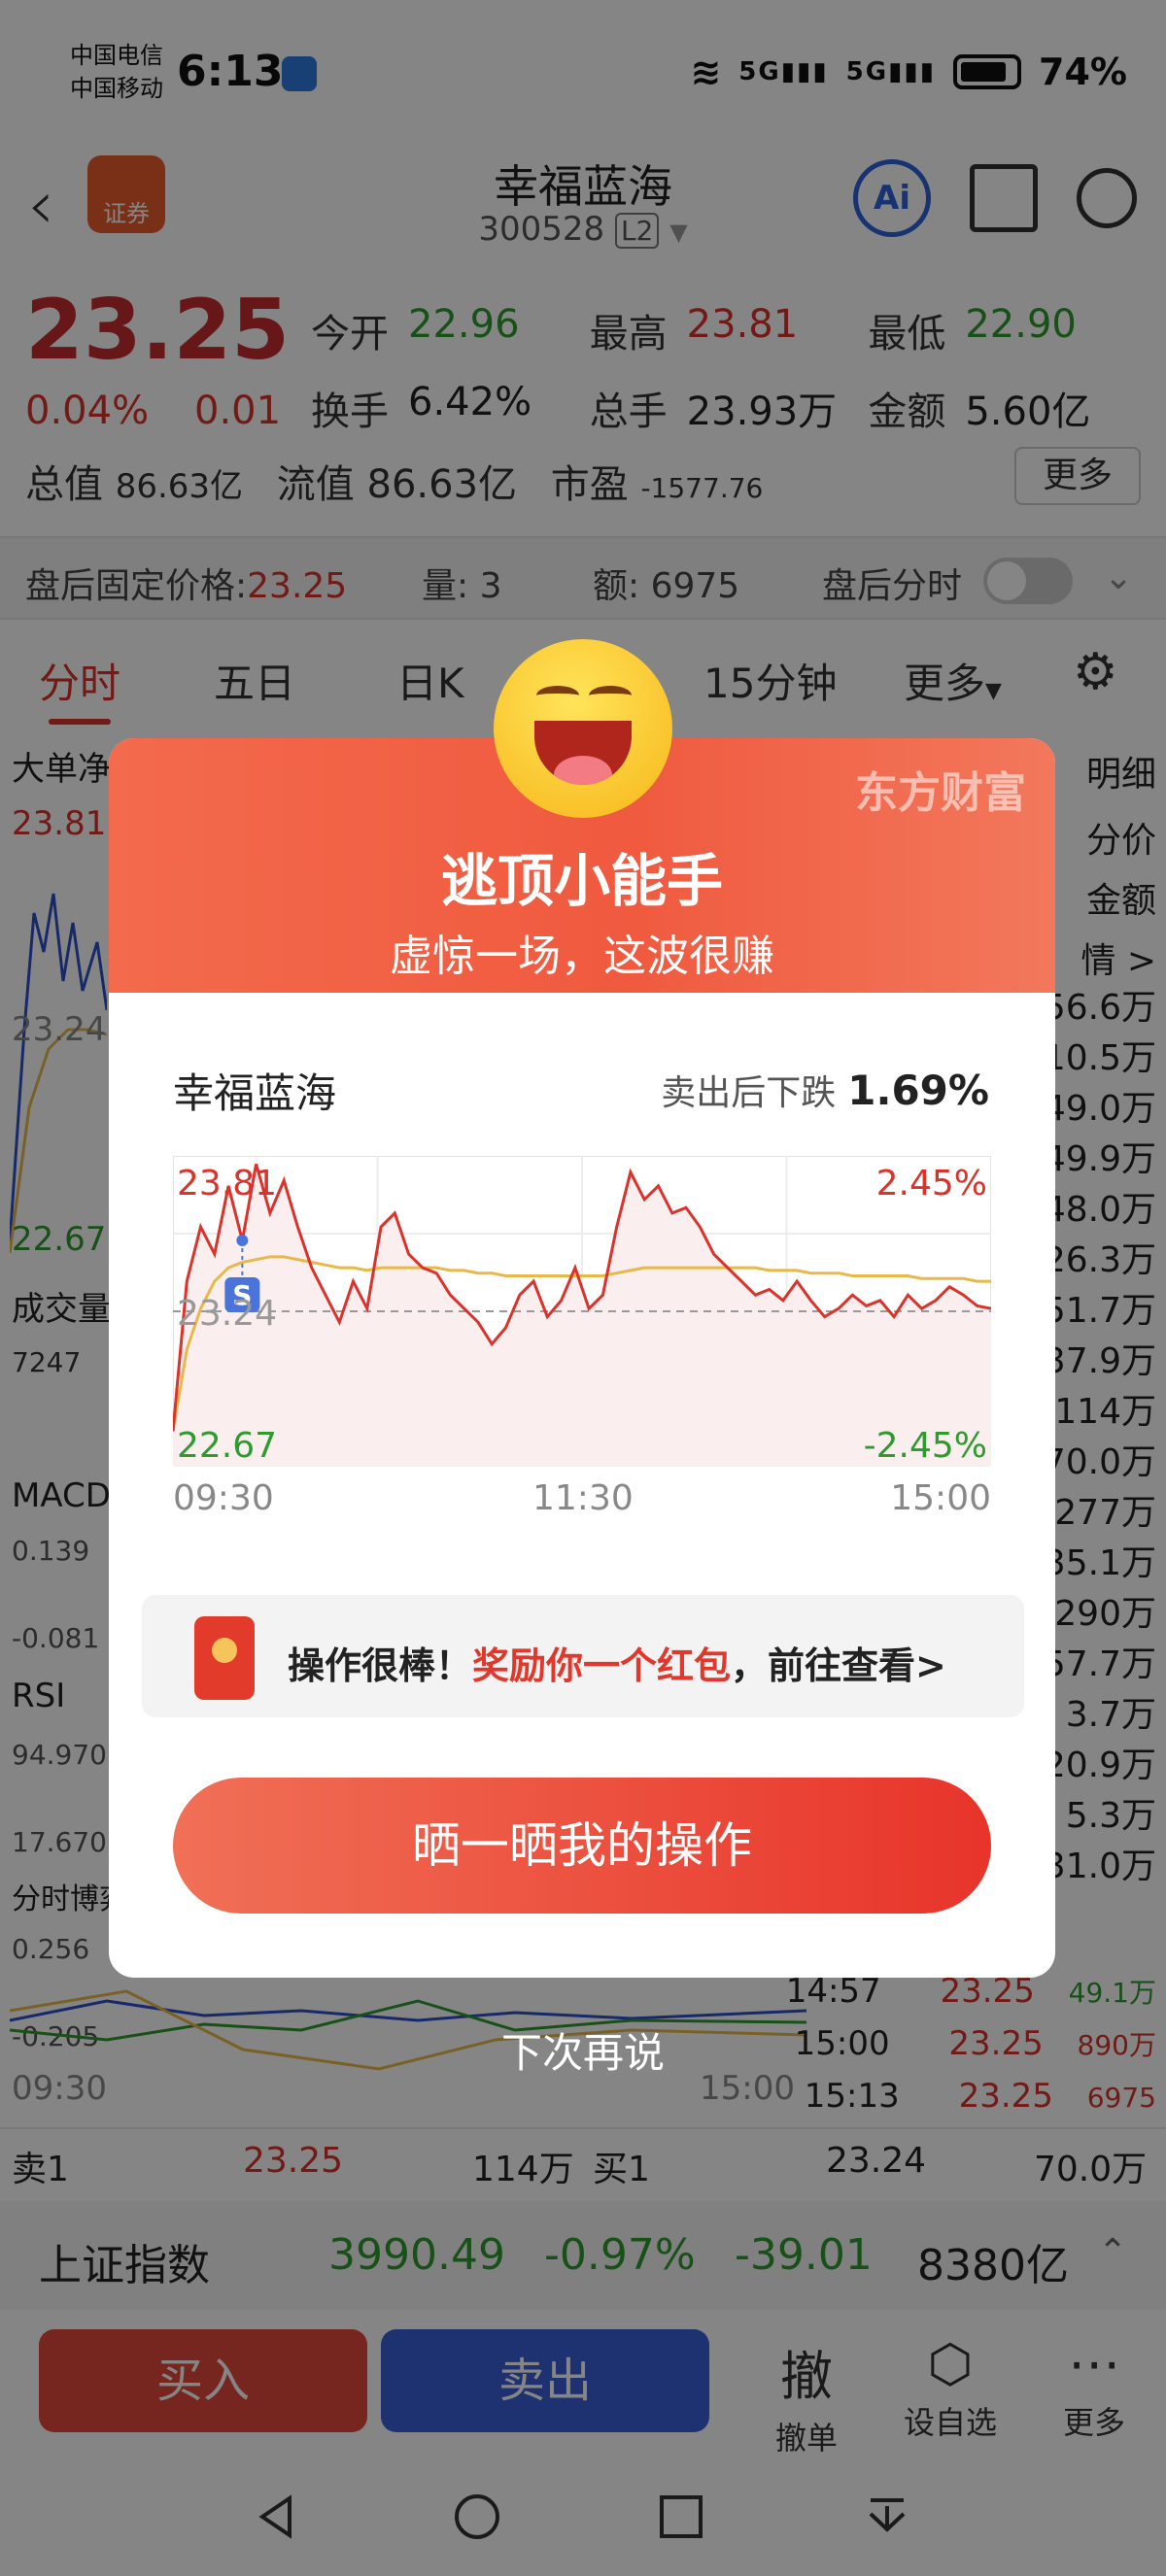 The height and width of the screenshot is (2576, 1166). What do you see at coordinates (931, 1183) in the screenshot?
I see `y-tick-pct-high: 2.45%` at bounding box center [931, 1183].